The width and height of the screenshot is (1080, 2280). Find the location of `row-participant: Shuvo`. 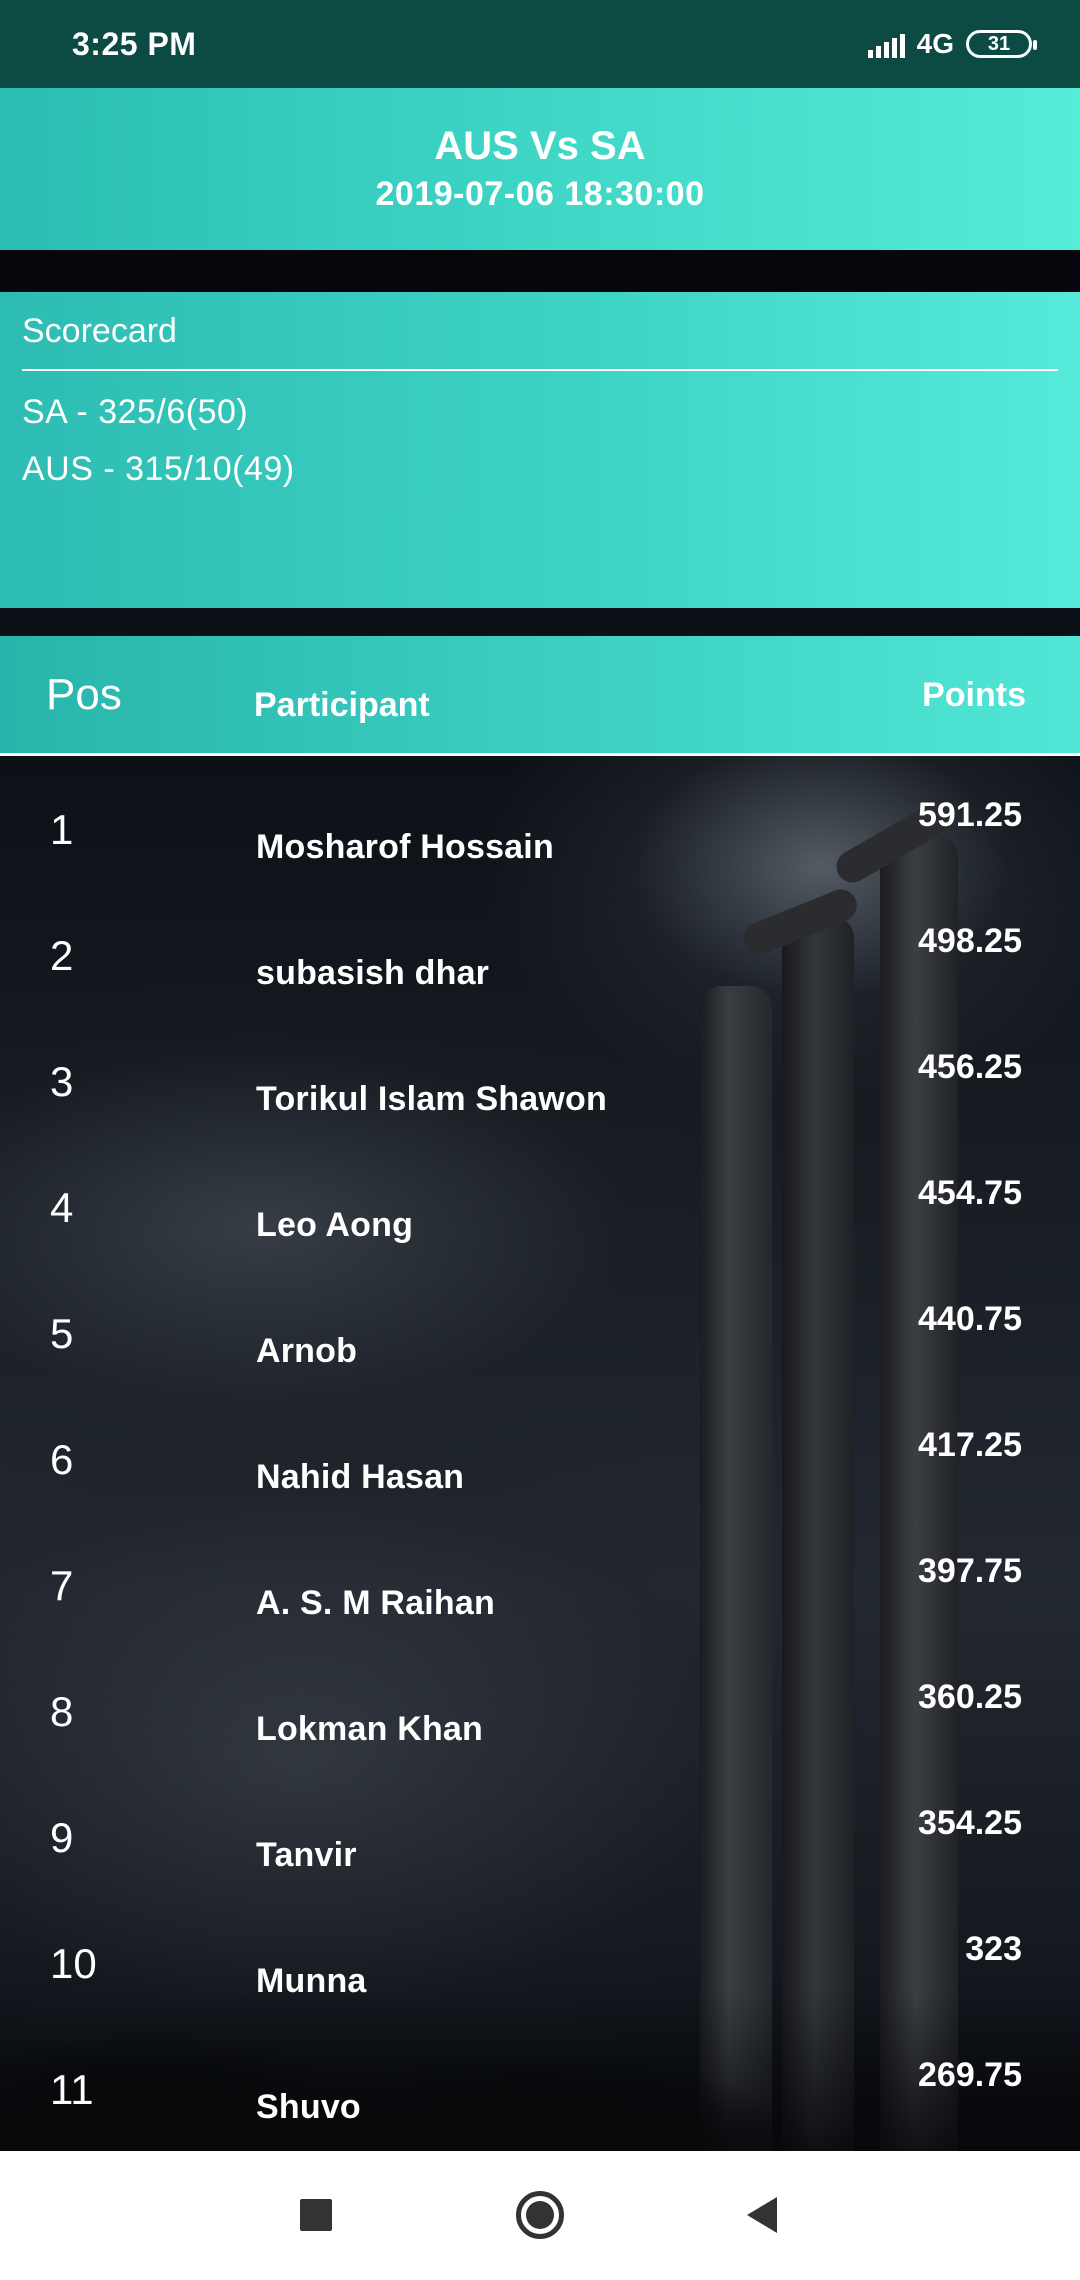

row-participant: Shuvo is located at coordinates (308, 2107).